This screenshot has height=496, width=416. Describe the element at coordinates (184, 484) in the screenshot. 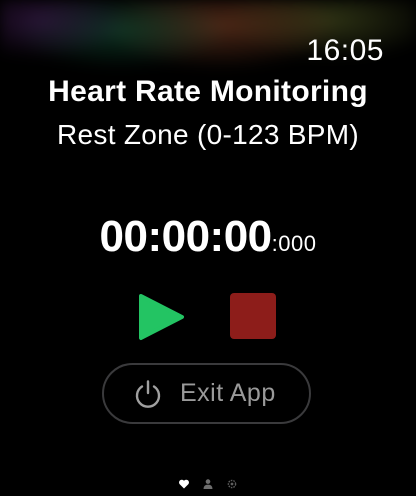

I see `heart-icon` at that location.